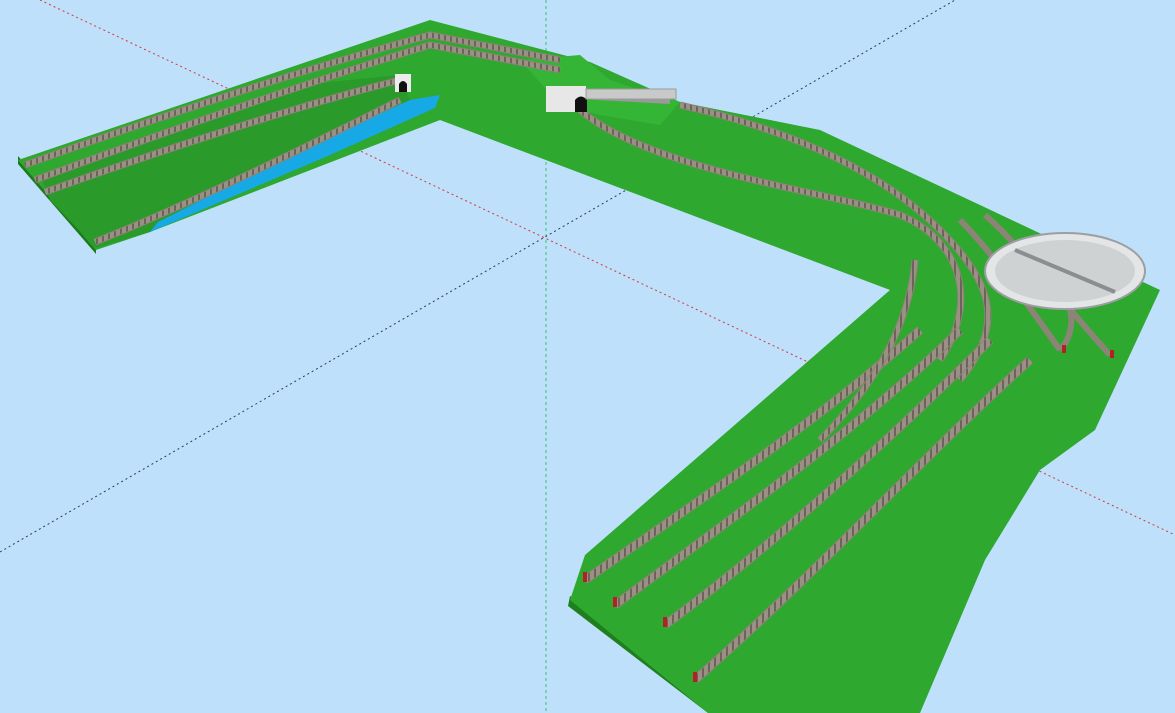  I want to click on tunnel-portal-left, so click(403, 83).